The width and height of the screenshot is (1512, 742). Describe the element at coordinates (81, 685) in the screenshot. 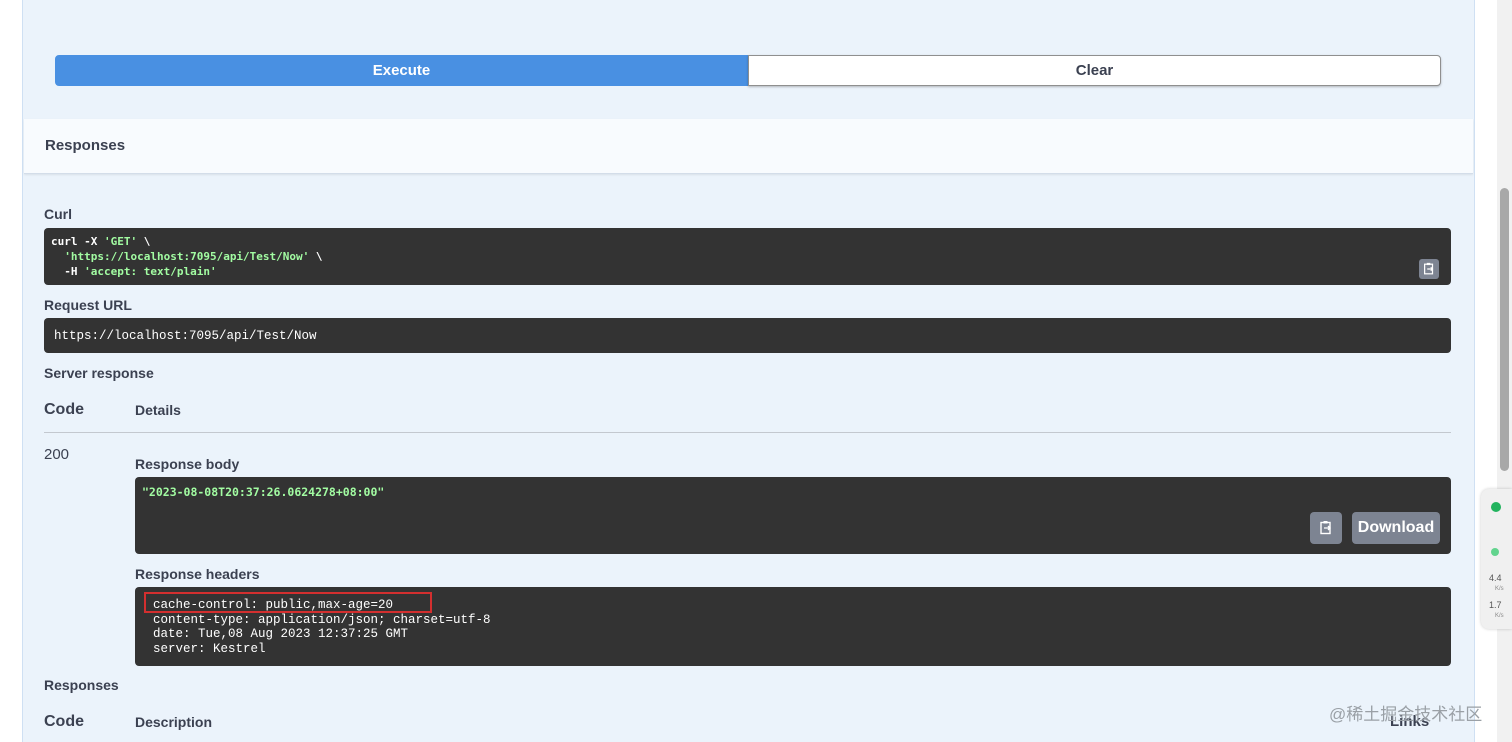

I see `responses-label: Responses` at that location.